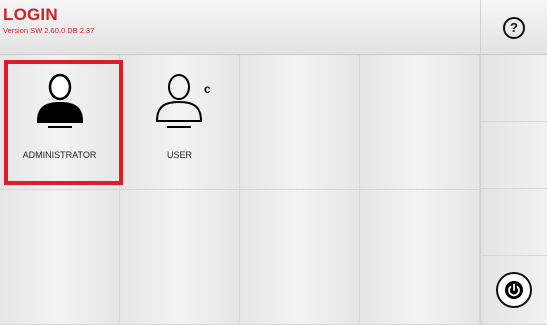  I want to click on side-panel, so click(513, 190).